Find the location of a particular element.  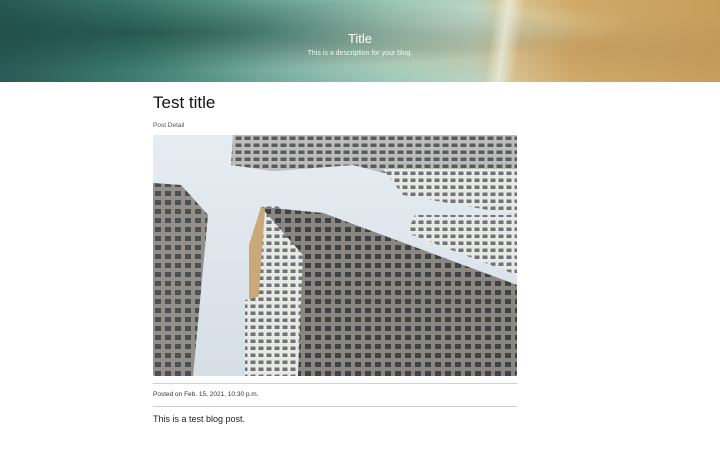

post-subtitle: Post Detail is located at coordinates (169, 125).